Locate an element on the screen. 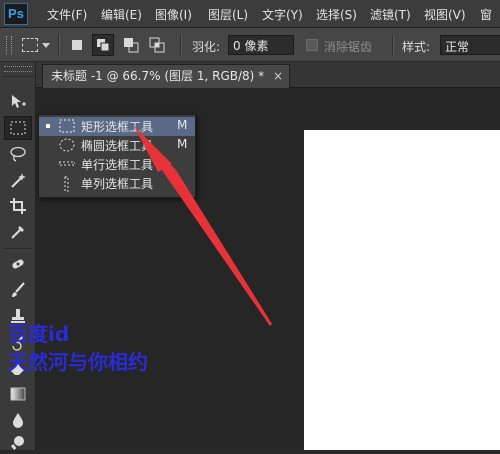 The height and width of the screenshot is (454, 500). flyout-item-label: 单行选框工具 is located at coordinates (117, 165).